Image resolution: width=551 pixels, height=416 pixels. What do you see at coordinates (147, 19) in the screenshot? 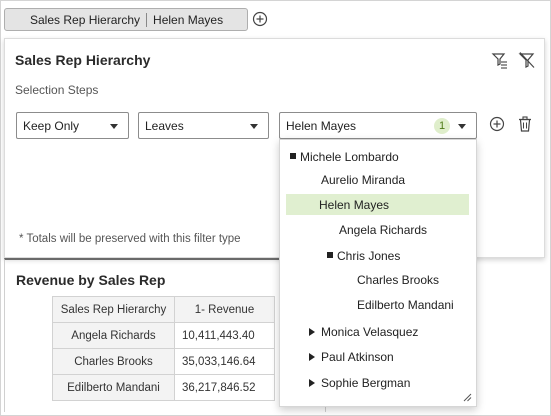
I see `filter-chip-separator` at bounding box center [147, 19].